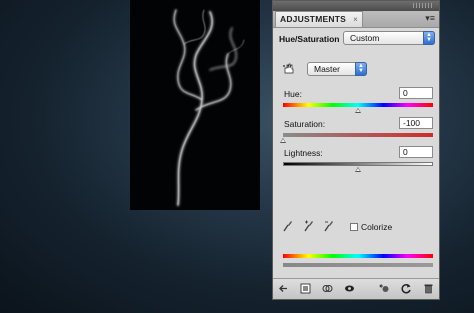  I want to click on saturation-input: -100, so click(416, 123).